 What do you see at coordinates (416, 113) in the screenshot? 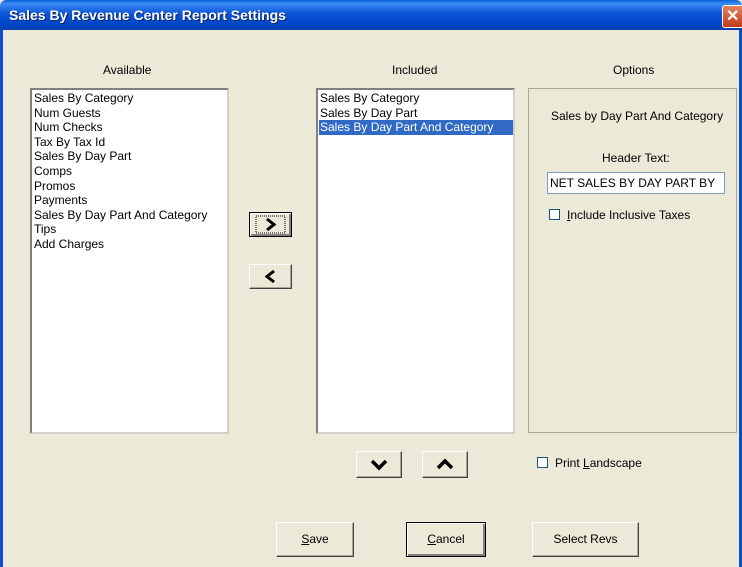
I see `included-list-item: Sales By Day Part` at bounding box center [416, 113].